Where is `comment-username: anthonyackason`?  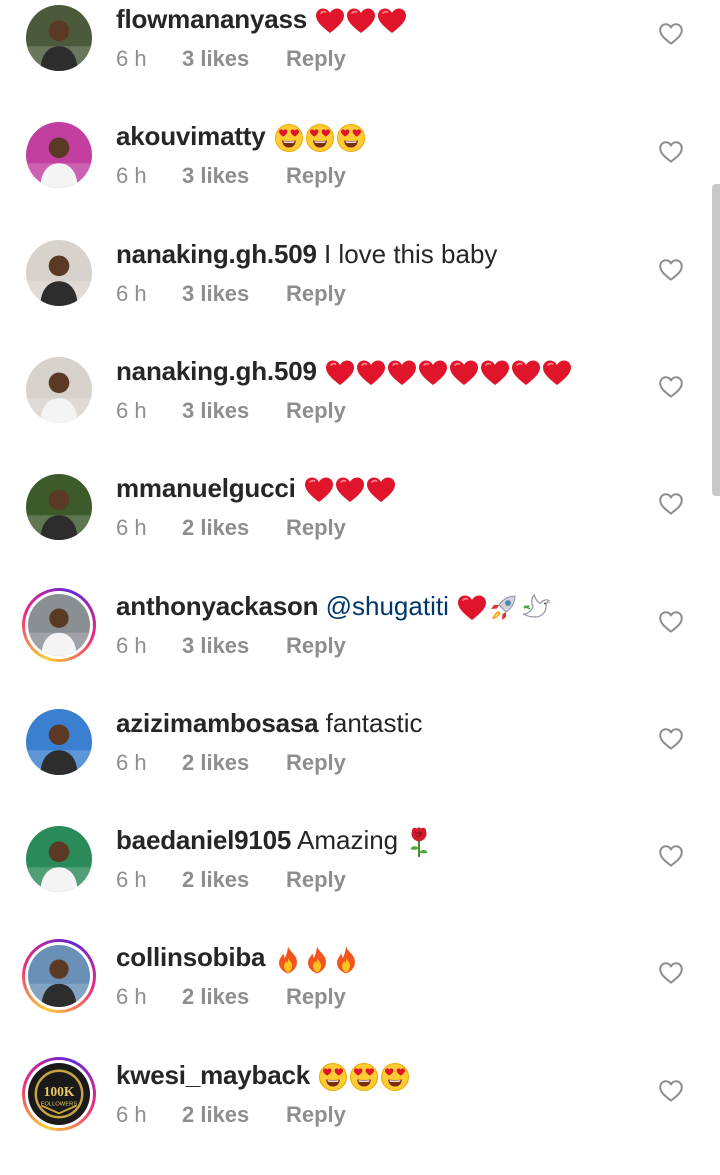
comment-username: anthonyackason is located at coordinates (217, 606).